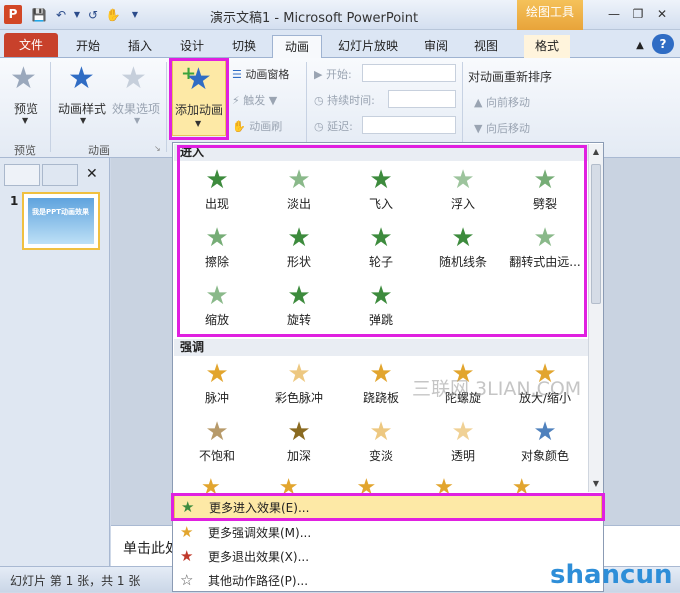  What do you see at coordinates (23, 78) in the screenshot?
I see `preview-star-icon: ★` at bounding box center [23, 78].